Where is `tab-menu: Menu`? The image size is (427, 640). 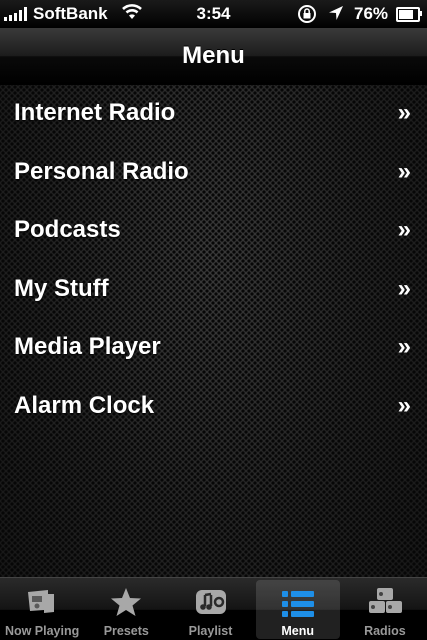 tab-menu: Menu is located at coordinates (297, 609).